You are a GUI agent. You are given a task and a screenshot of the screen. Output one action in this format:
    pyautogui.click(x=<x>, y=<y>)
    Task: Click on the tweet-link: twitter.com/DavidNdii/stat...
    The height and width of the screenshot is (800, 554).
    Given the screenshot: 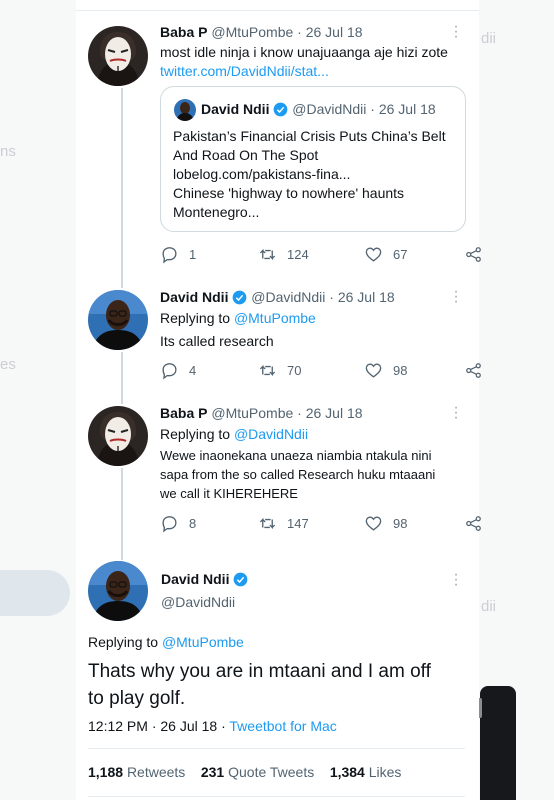 What is the action you would take?
    pyautogui.click(x=244, y=71)
    